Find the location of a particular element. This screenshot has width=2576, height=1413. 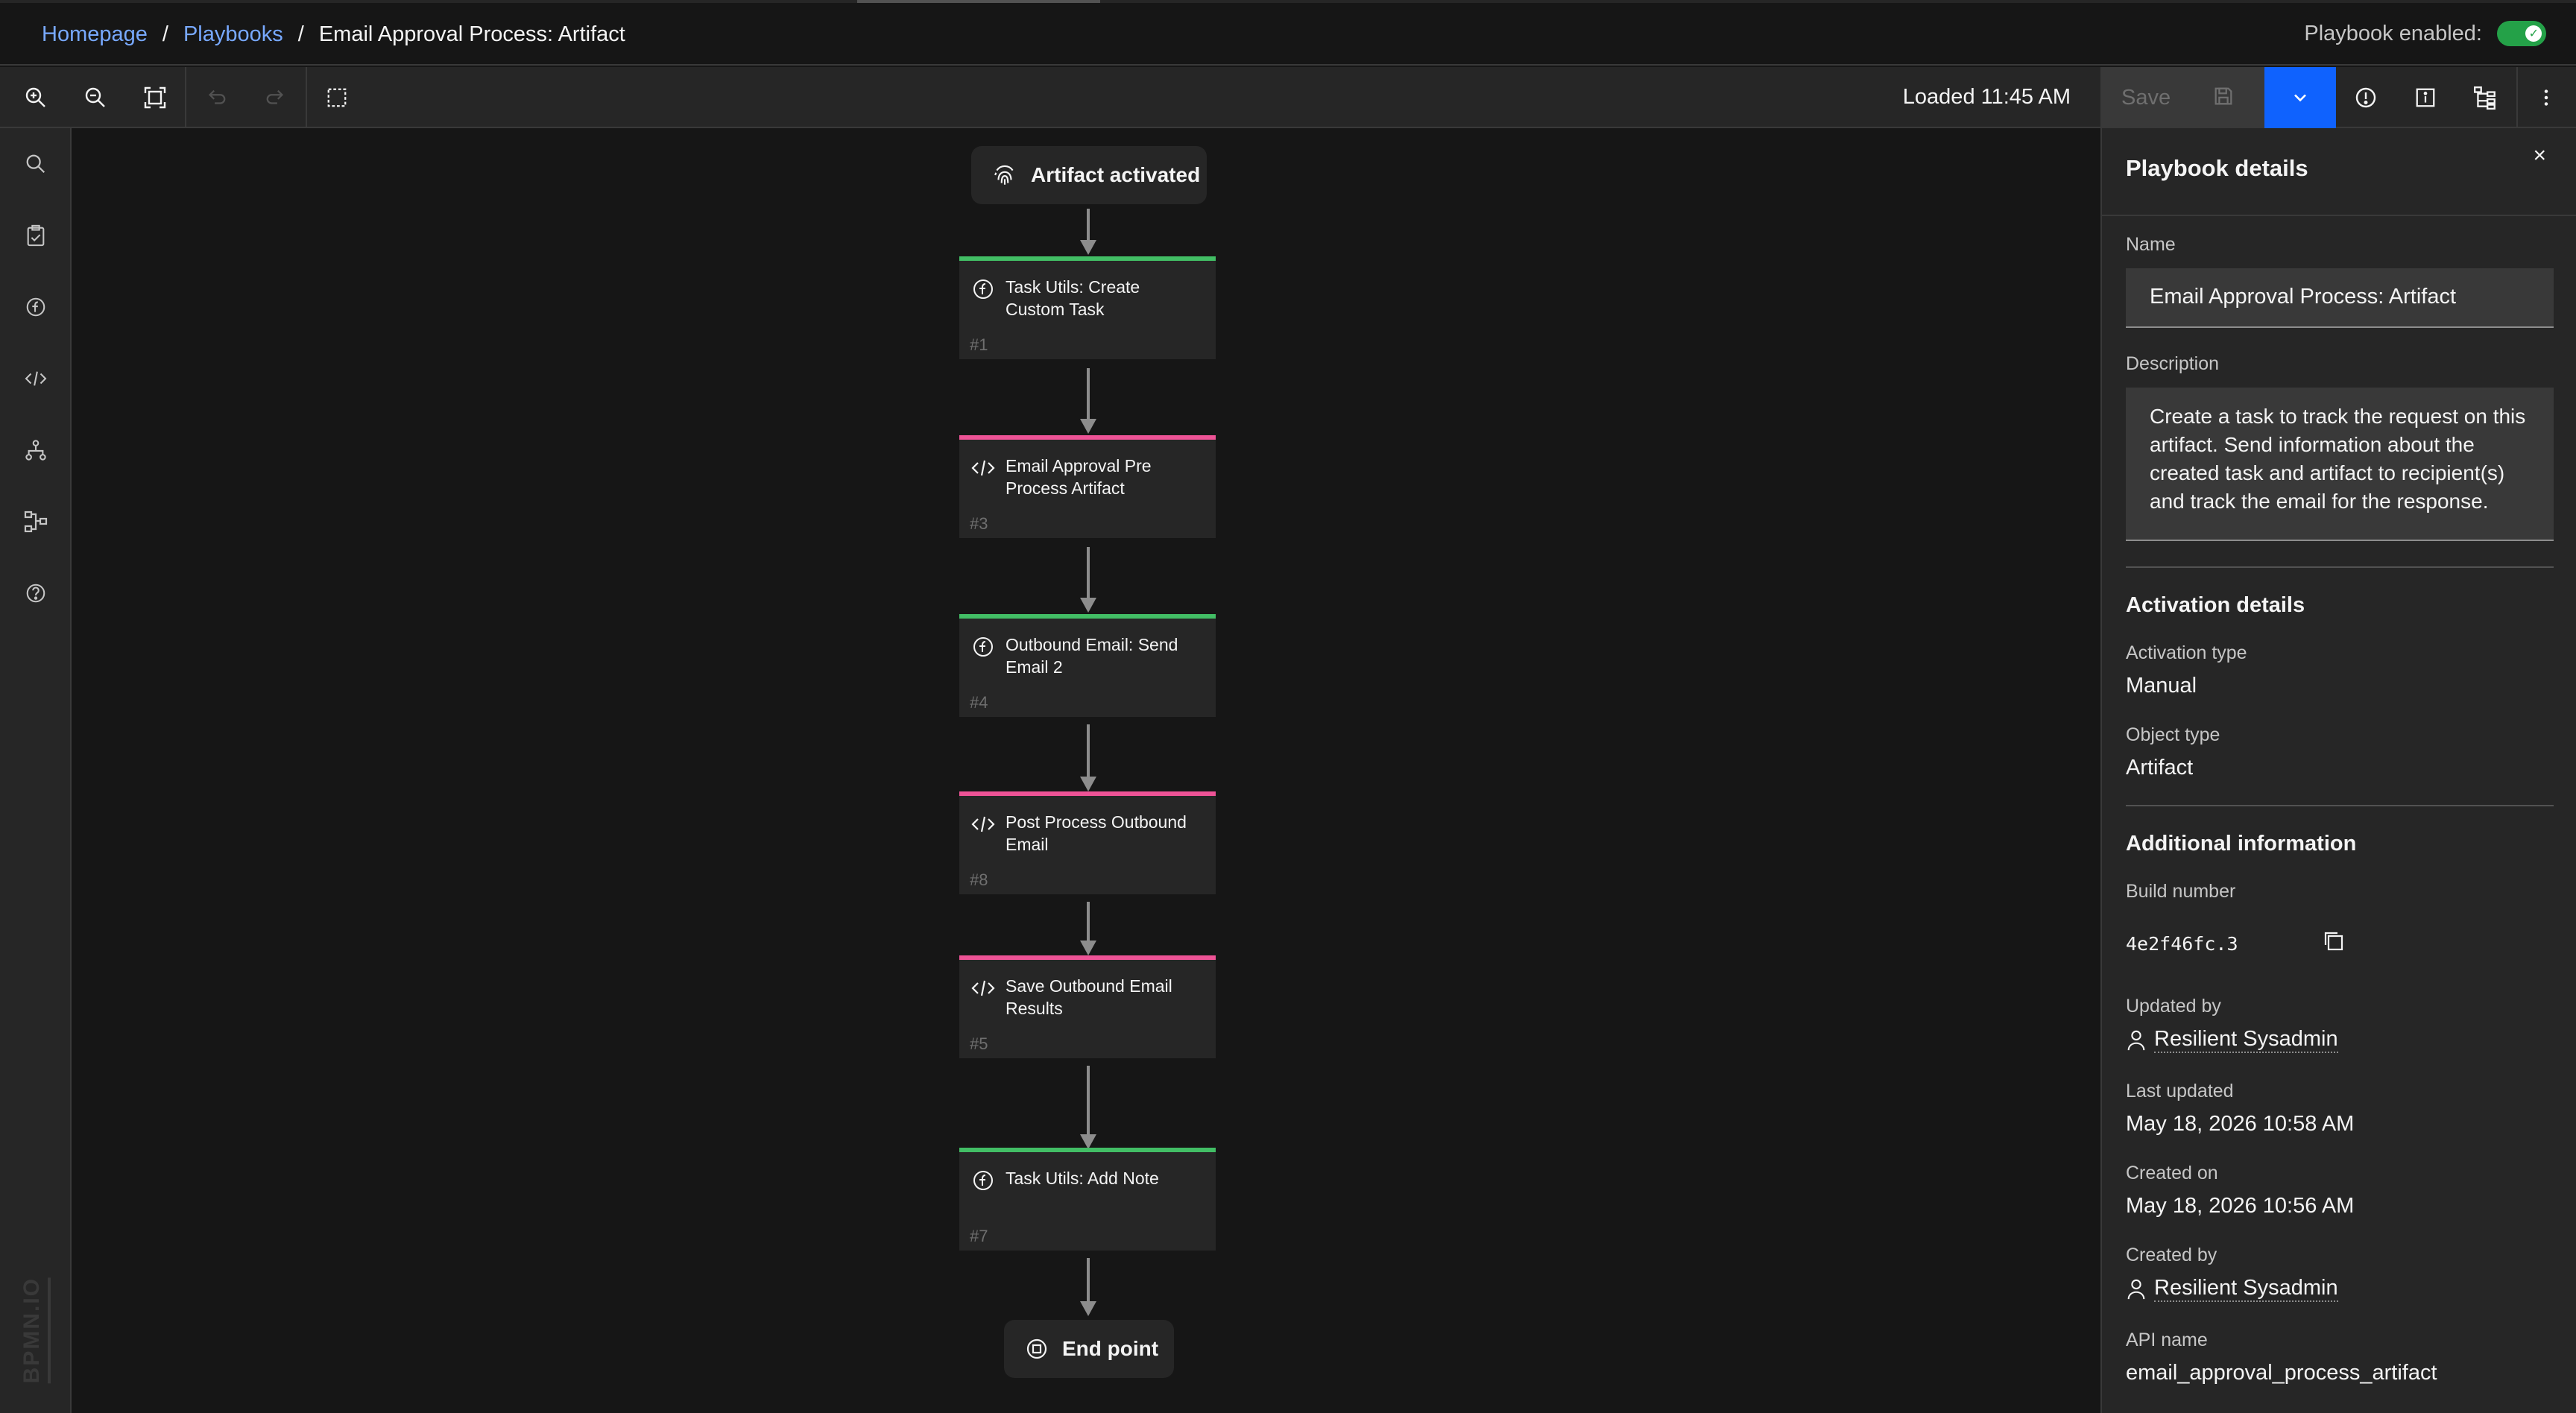

name-label: Name is located at coordinates (2151, 244).